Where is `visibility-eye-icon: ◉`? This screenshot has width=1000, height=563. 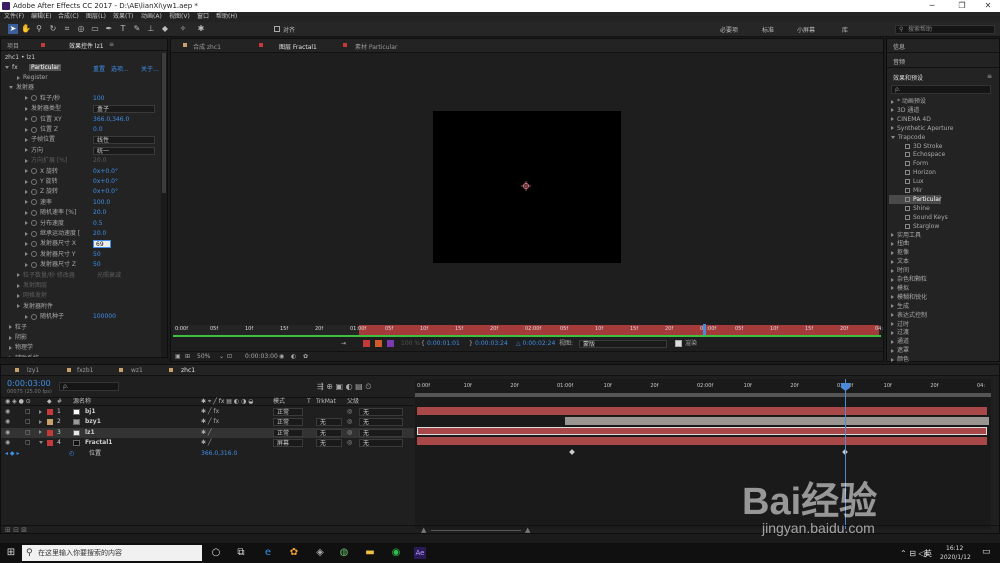 visibility-eye-icon: ◉ is located at coordinates (7, 422).